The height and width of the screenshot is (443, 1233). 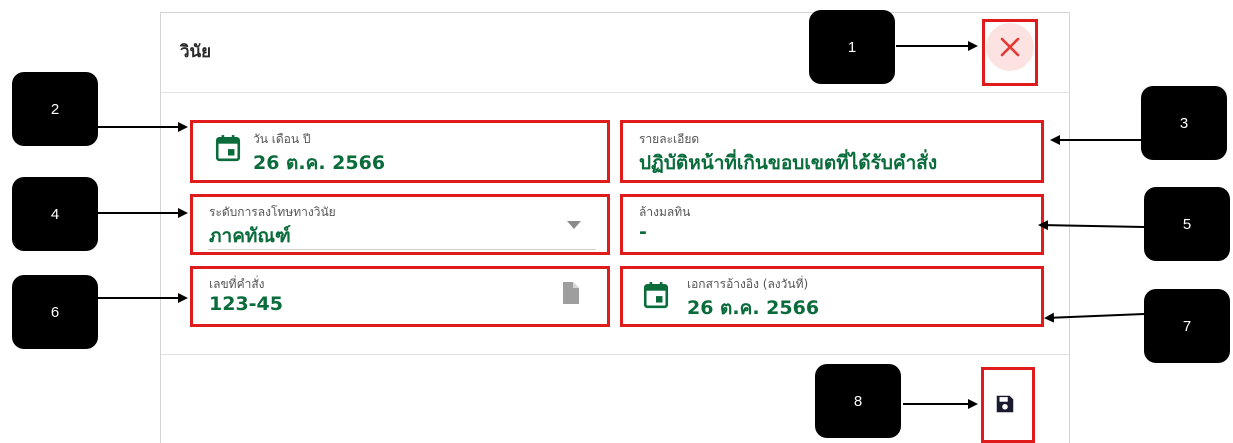 What do you see at coordinates (55, 214) in the screenshot?
I see `callout-4: 4` at bounding box center [55, 214].